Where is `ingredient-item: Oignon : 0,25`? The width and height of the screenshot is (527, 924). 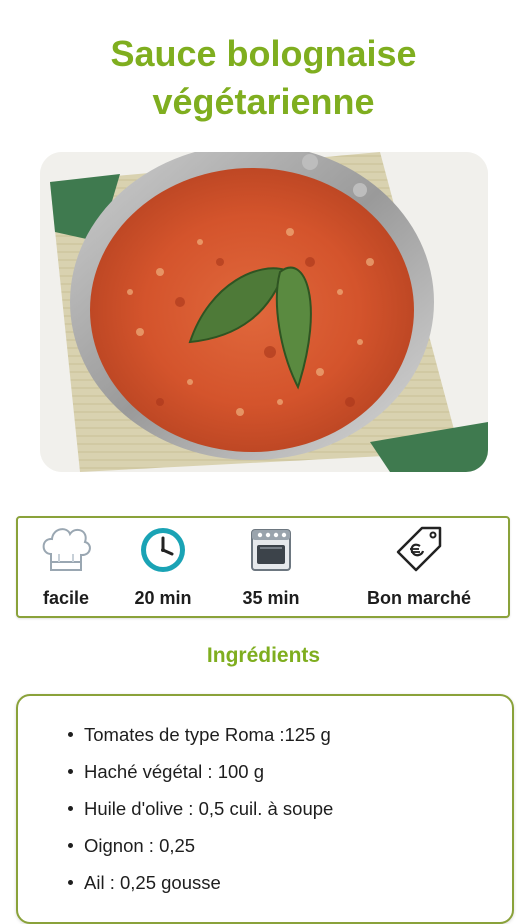
ingredient-item: Oignon : 0,25 is located at coordinates (200, 845).